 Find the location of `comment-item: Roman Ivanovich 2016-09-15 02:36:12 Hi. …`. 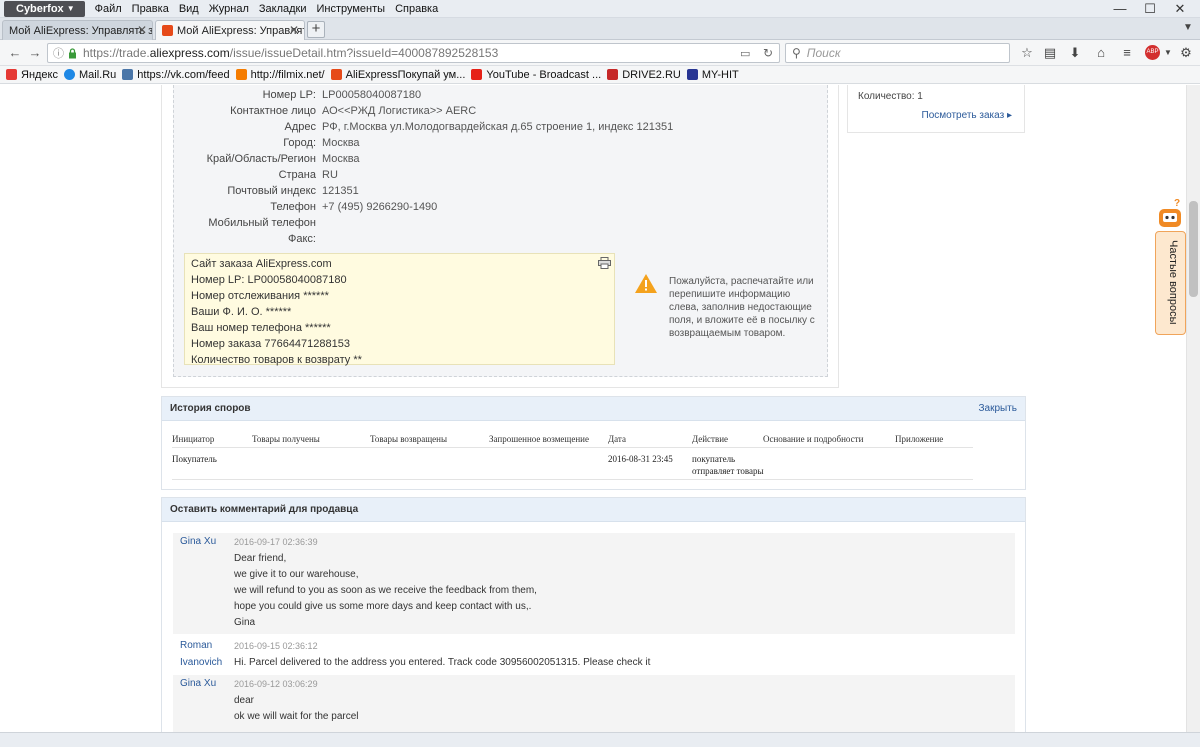

comment-item: Roman Ivanovich 2016-09-15 02:36:12 Hi. … is located at coordinates (594, 655).